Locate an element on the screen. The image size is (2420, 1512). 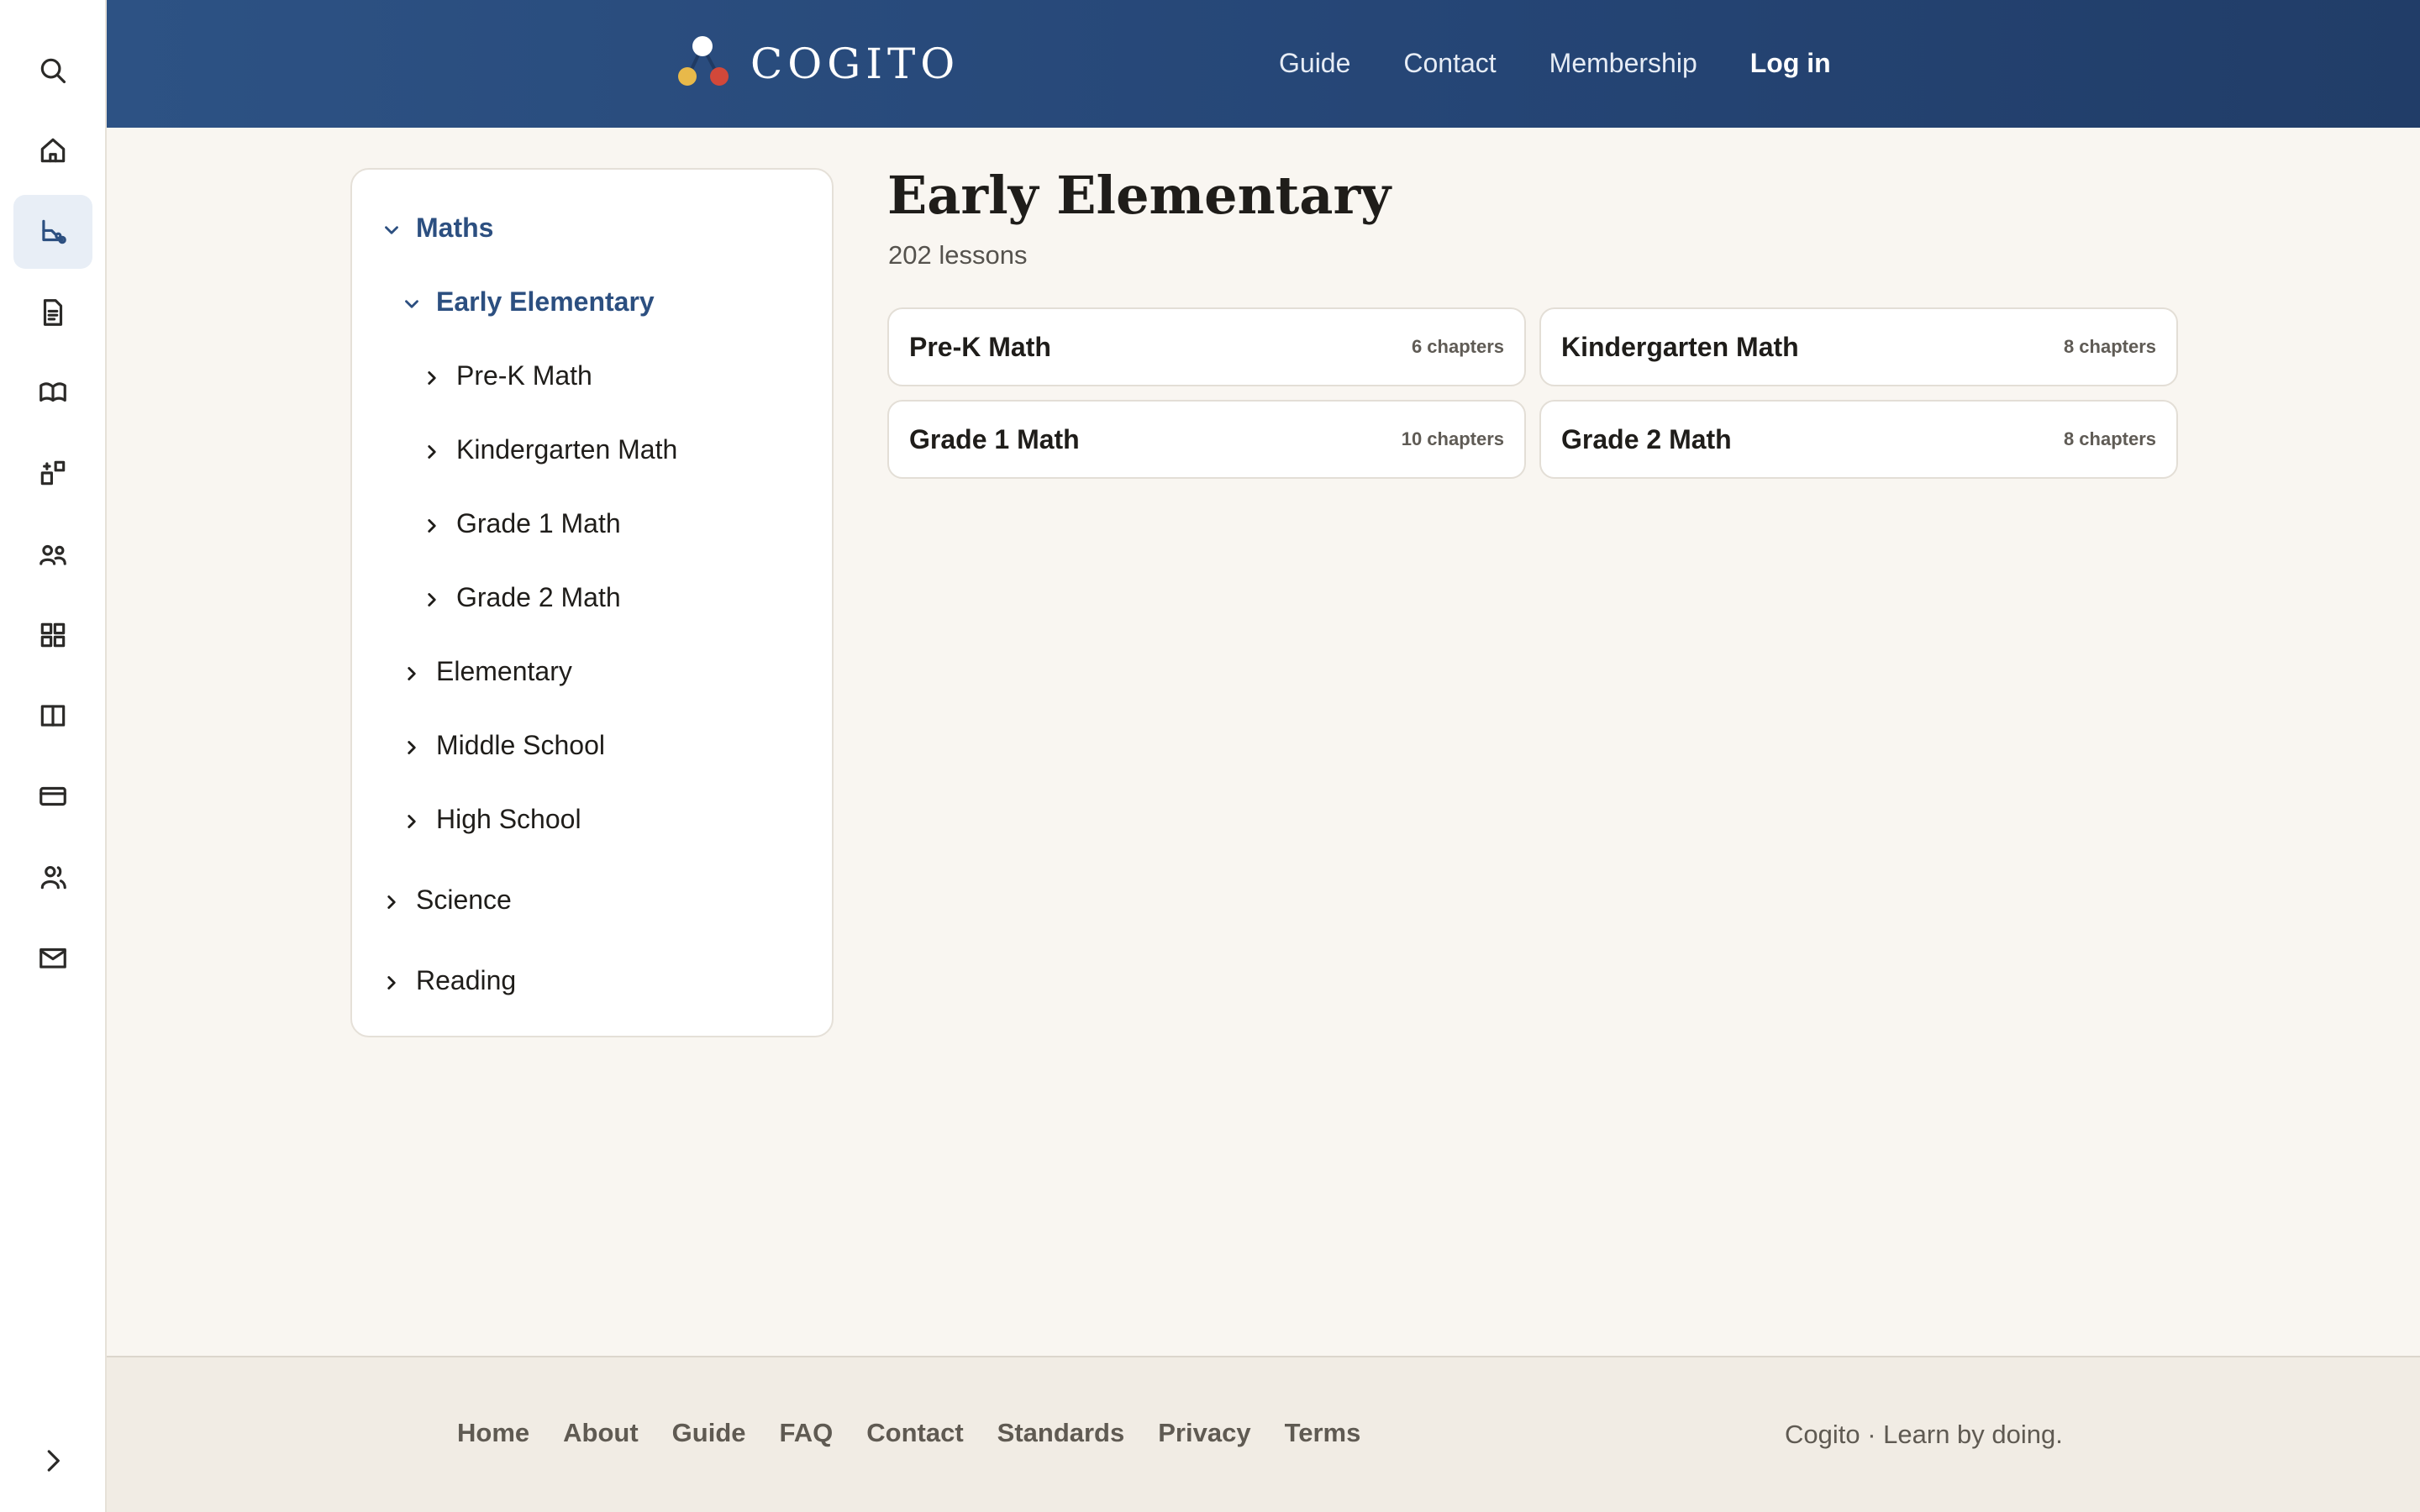
tree-item-label: Kindergarten Math is located at coordinates (567, 449).